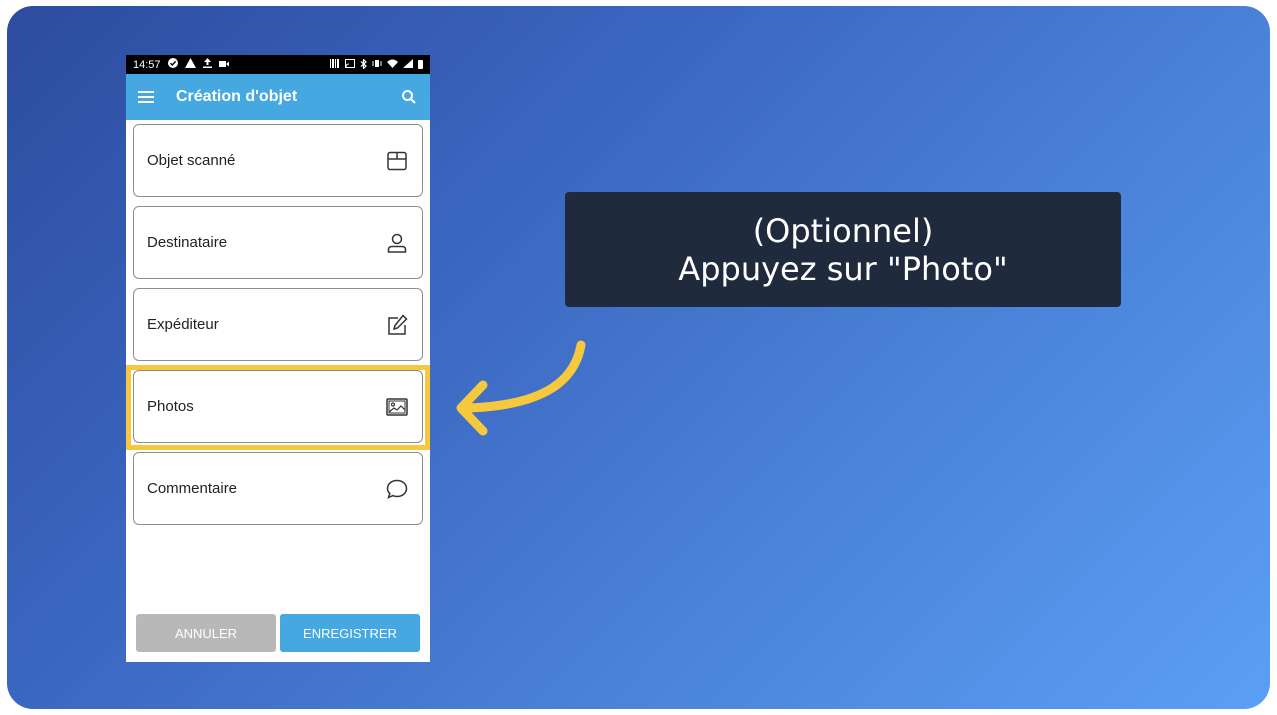  What do you see at coordinates (170, 406) in the screenshot?
I see `card-label: Photos` at bounding box center [170, 406].